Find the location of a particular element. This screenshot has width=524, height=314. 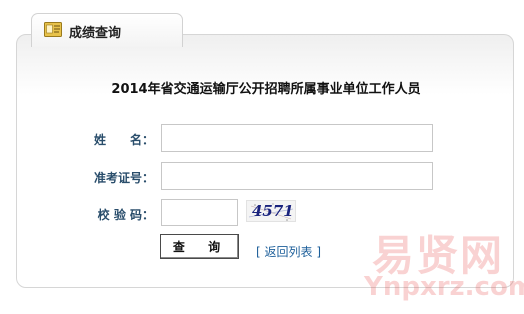

captcha-input is located at coordinates (199, 212).